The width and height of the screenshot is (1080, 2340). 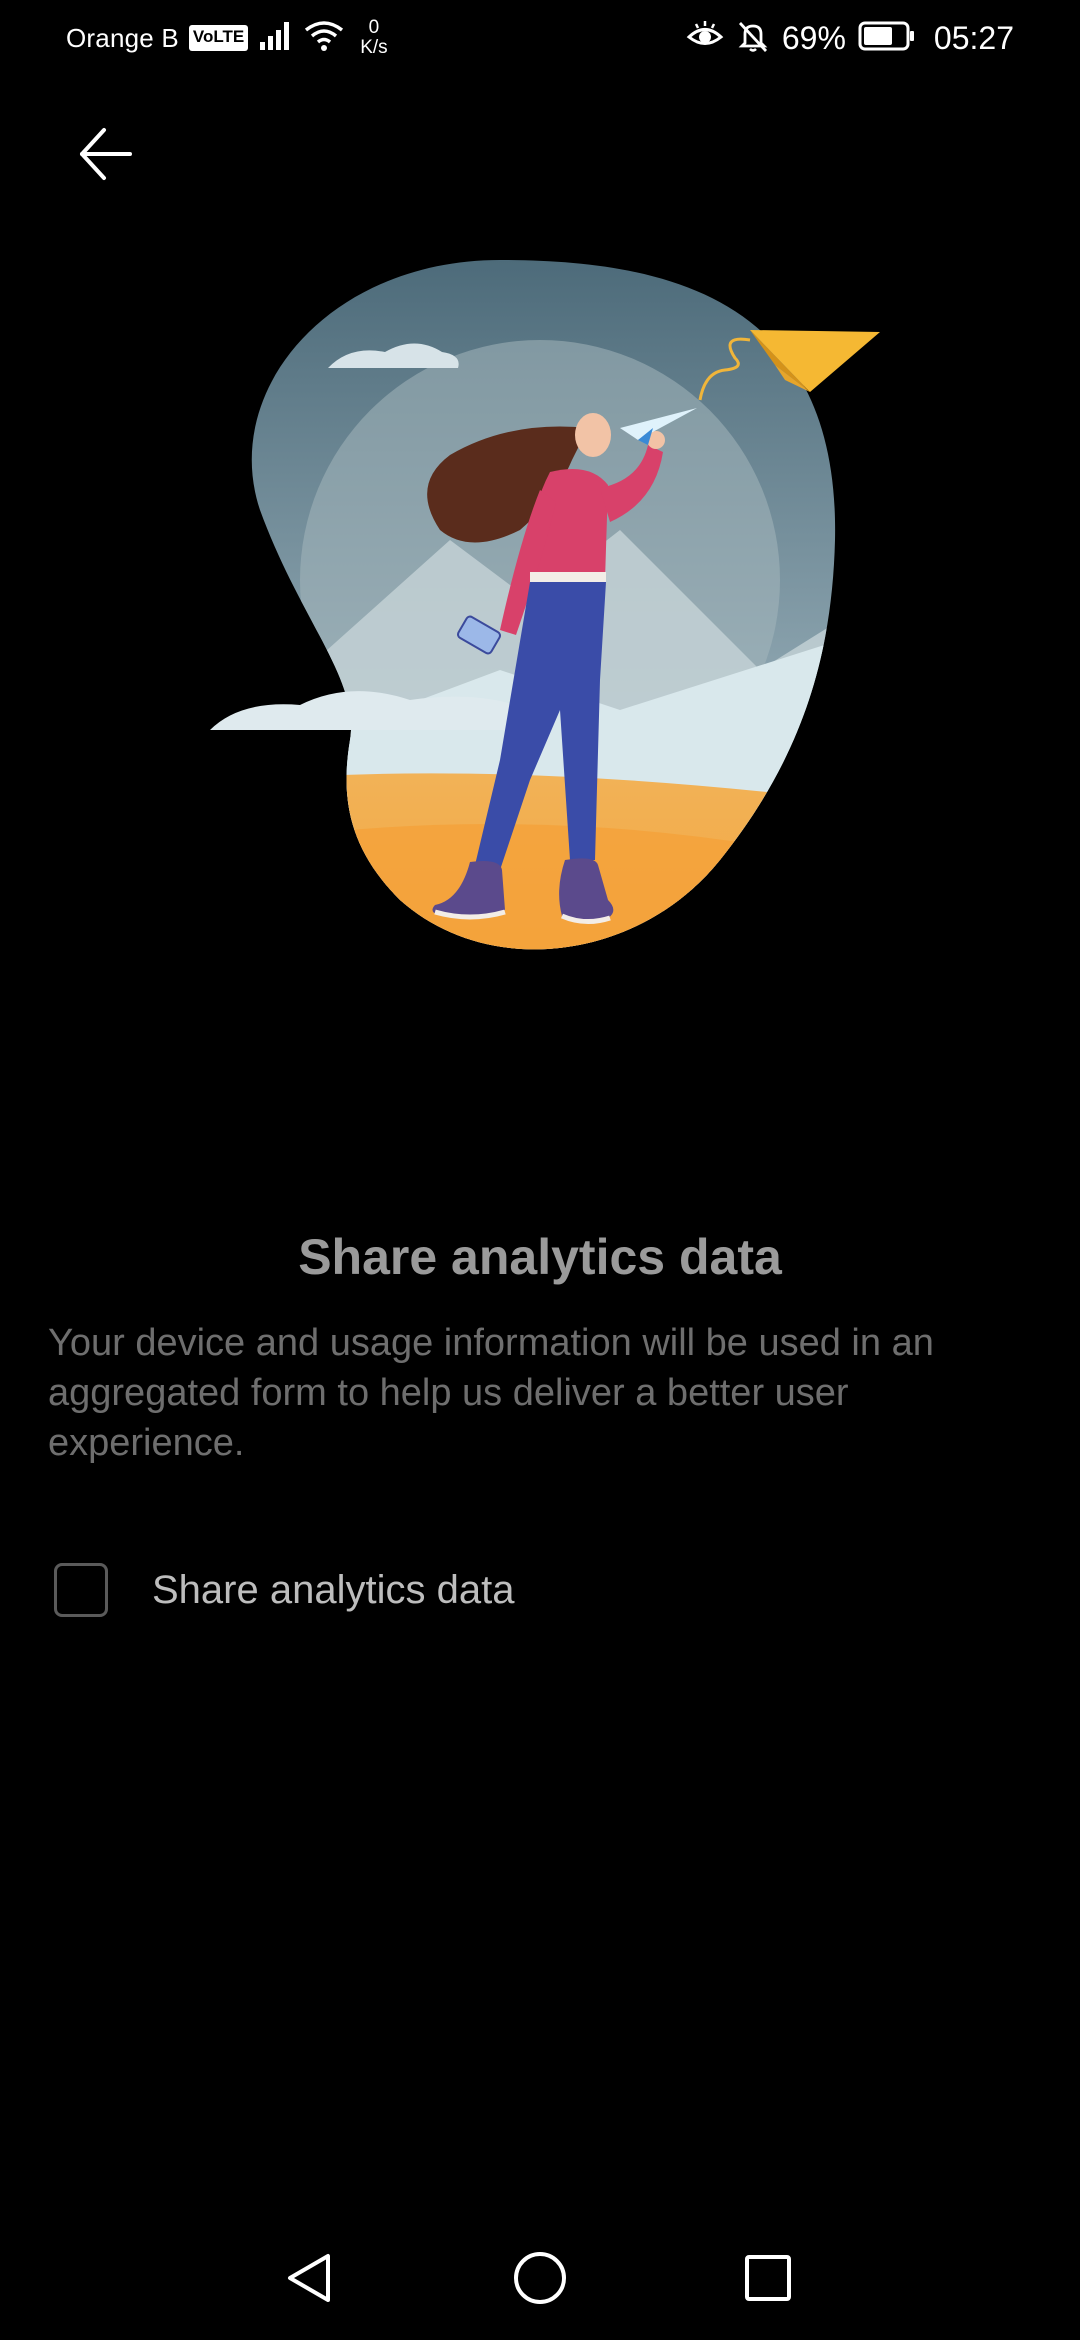 I want to click on wifi-icon, so click(x=324, y=38).